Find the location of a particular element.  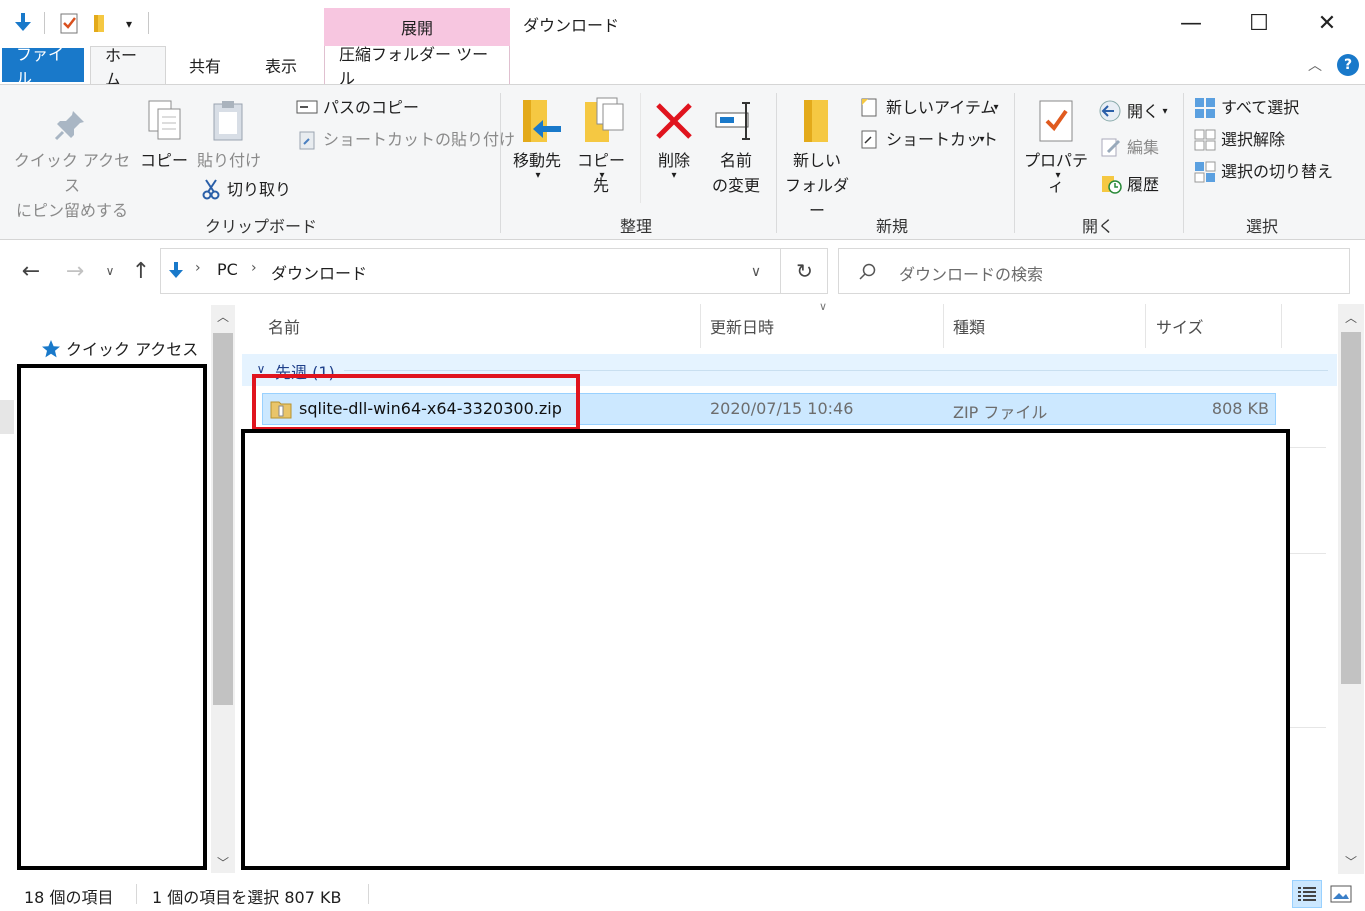

large-icons-view-icon is located at coordinates (1341, 894).